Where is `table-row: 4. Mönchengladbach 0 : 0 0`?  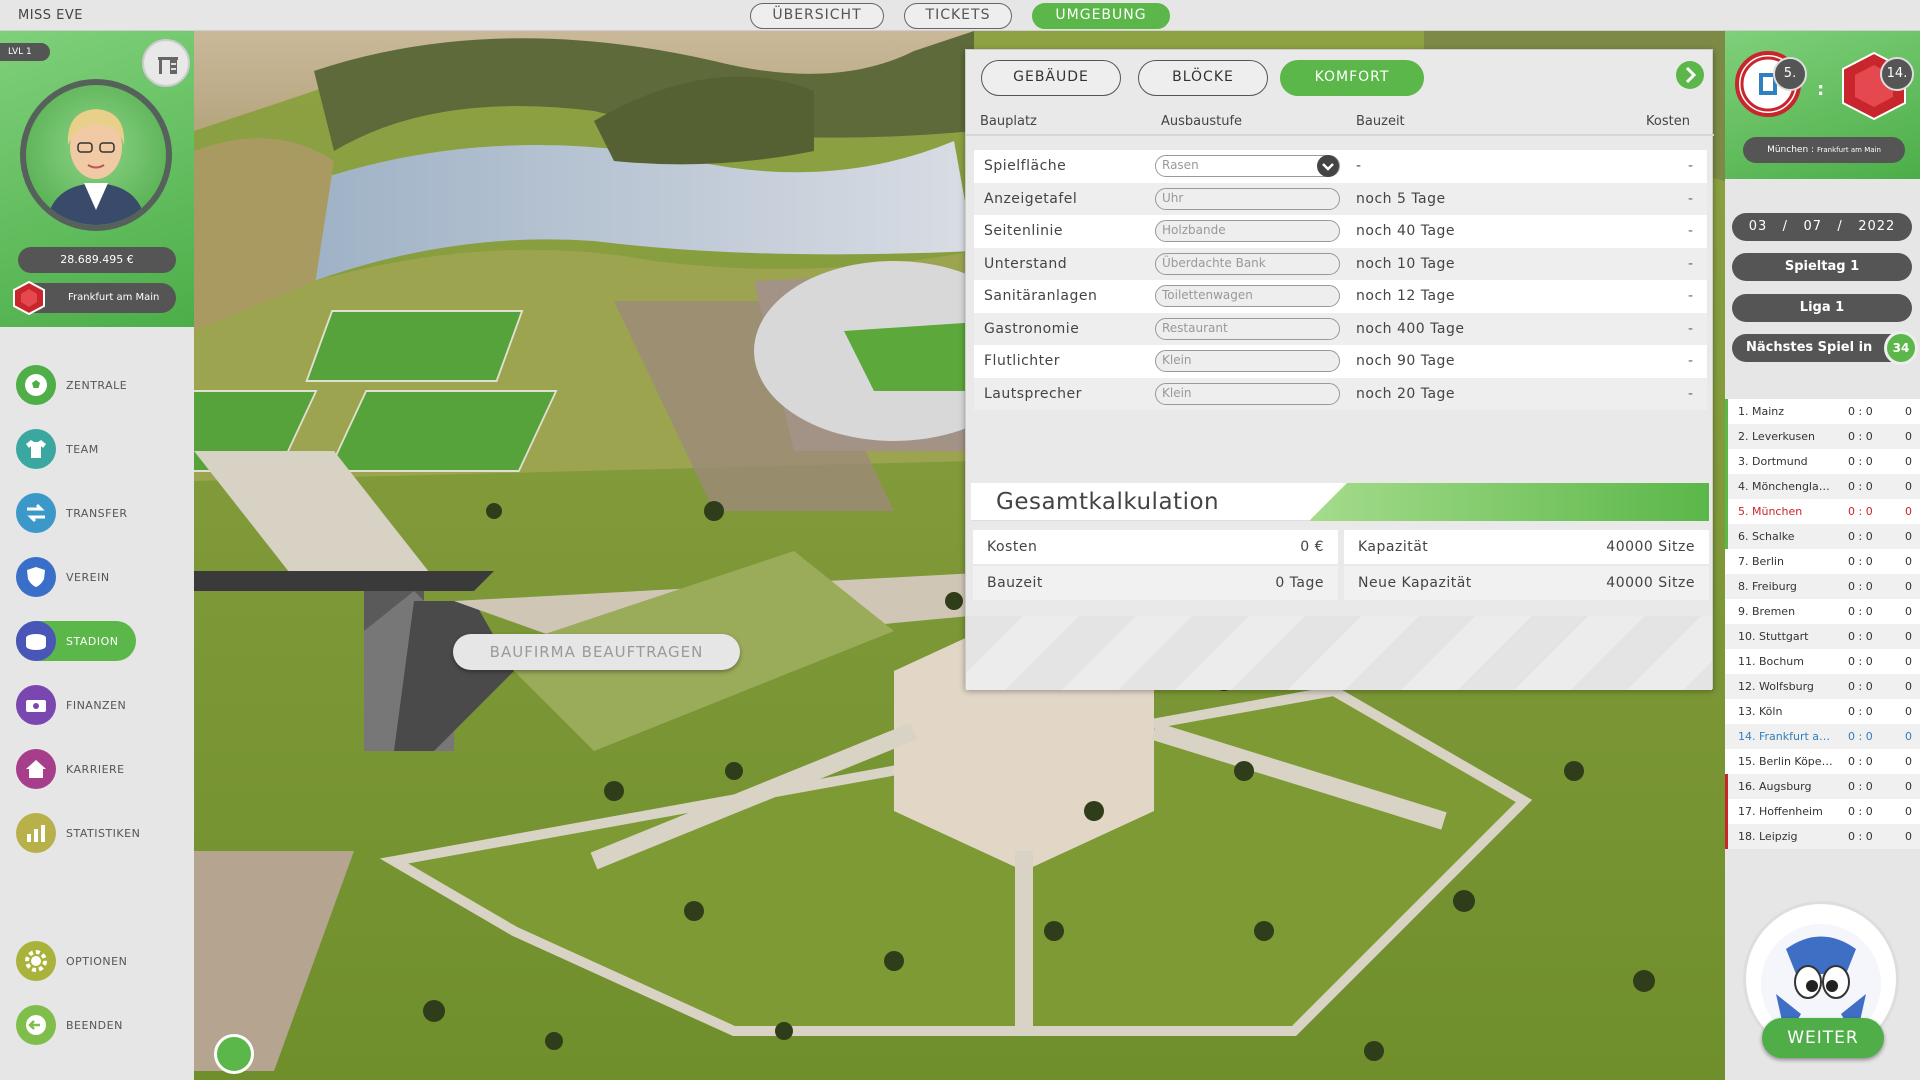
table-row: 4. Mönchengladbach 0 : 0 0 is located at coordinates (1822, 486).